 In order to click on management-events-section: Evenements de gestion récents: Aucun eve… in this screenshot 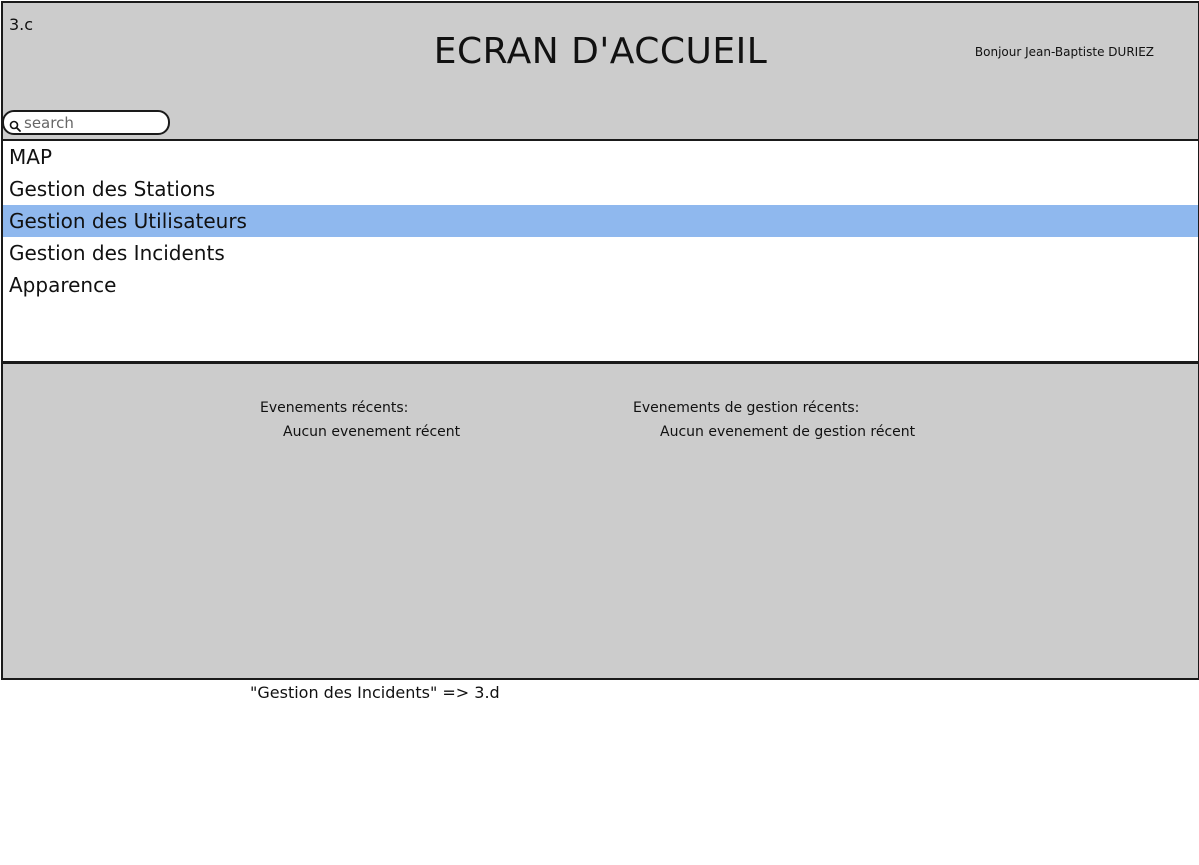, I will do `click(774, 420)`.